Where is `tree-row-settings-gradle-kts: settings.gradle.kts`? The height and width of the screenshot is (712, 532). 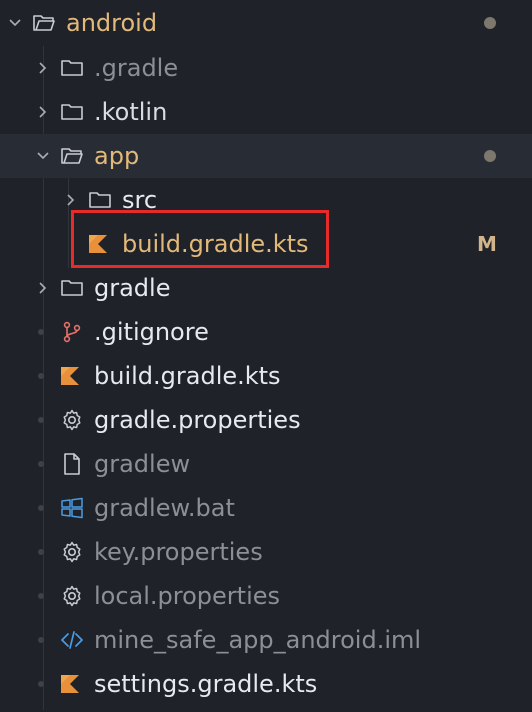
tree-row-settings-gradle-kts: settings.gradle.kts is located at coordinates (266, 684).